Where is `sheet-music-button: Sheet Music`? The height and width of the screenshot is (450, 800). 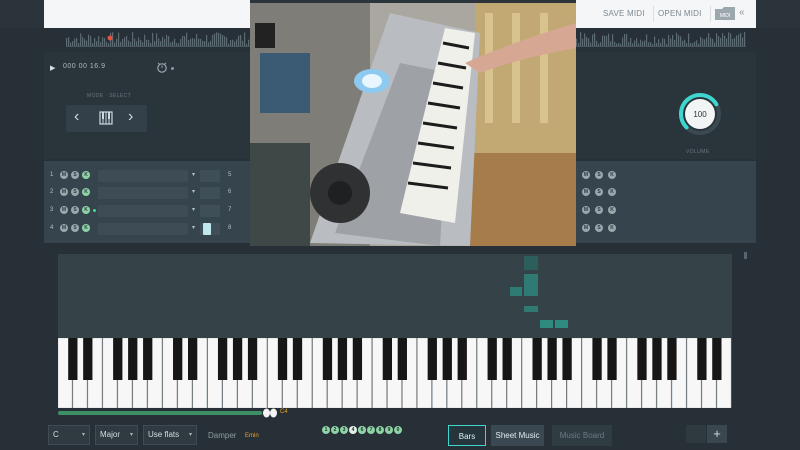
sheet-music-button: Sheet Music is located at coordinates (517, 435).